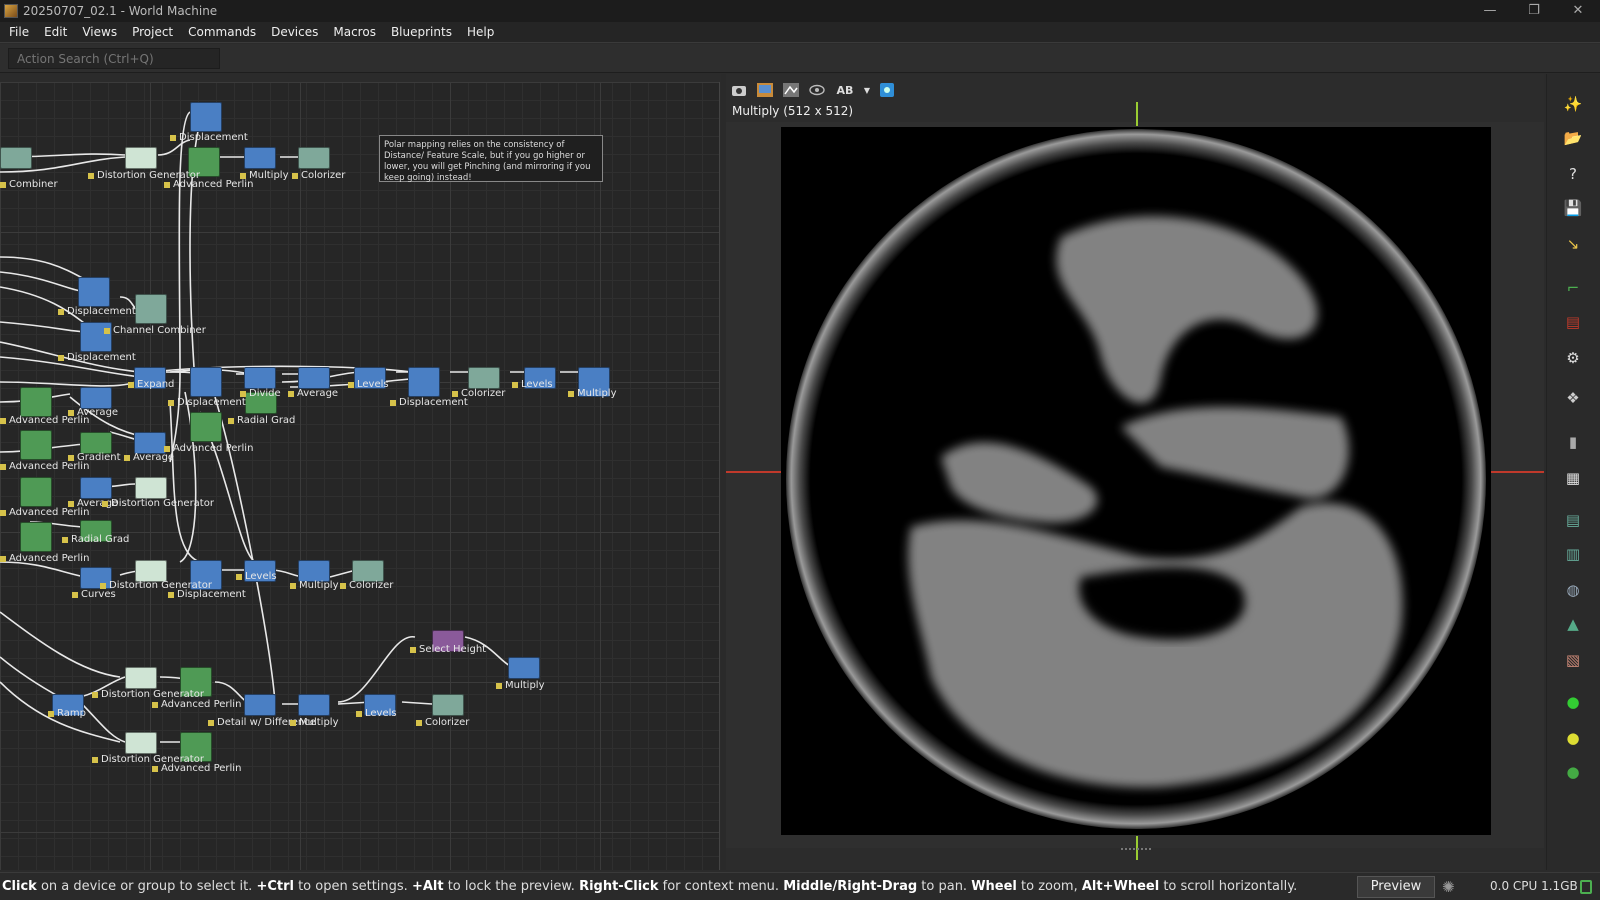 This screenshot has width=1600, height=900. I want to click on view-grid-icon: ▥, so click(1573, 554).